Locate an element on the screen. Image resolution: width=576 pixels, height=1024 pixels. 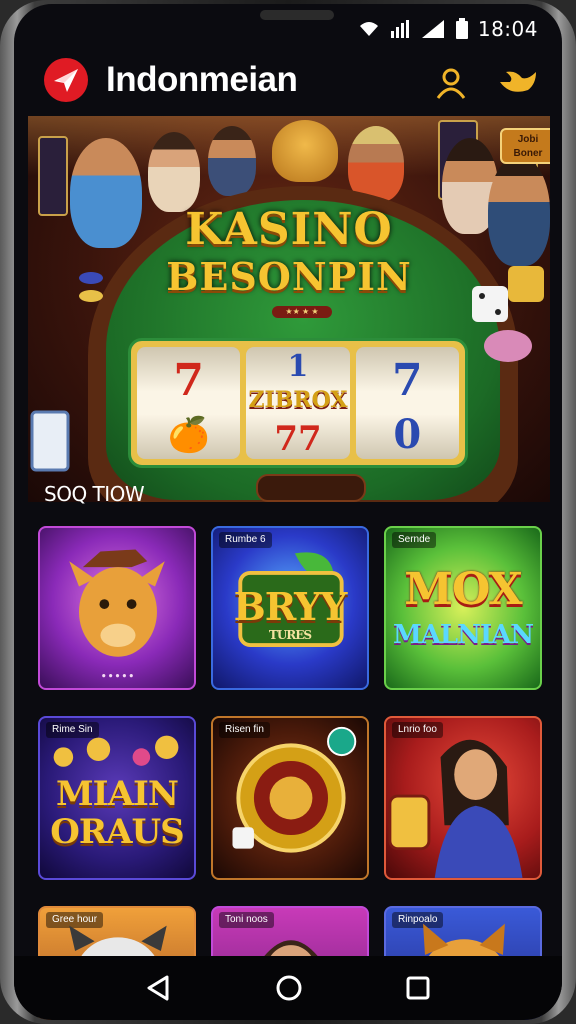
lion-icon is located at coordinates (117, 603).